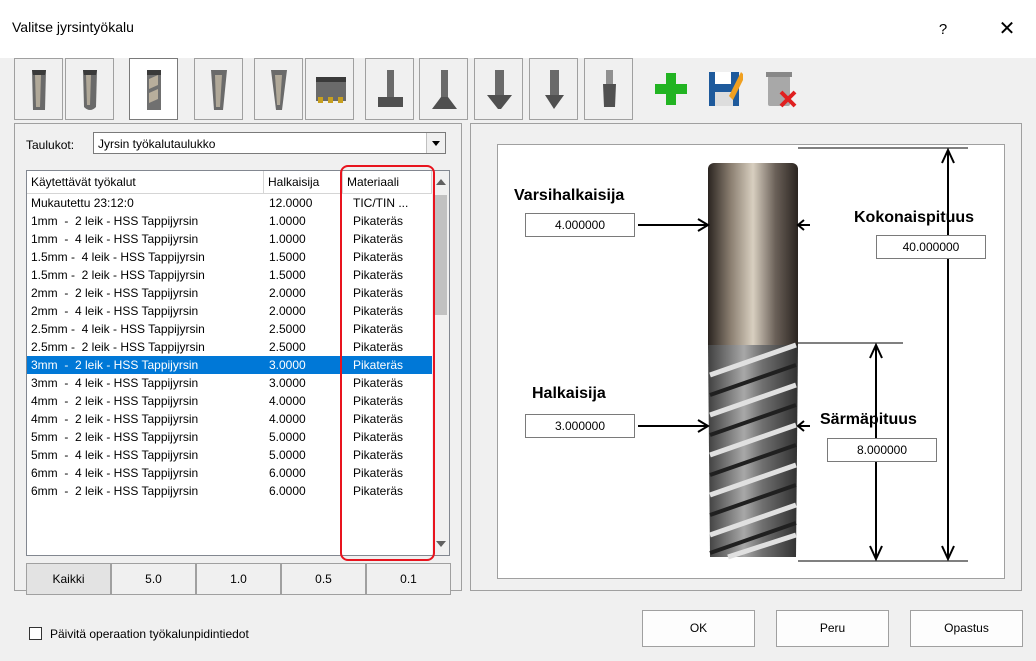 This screenshot has height=661, width=1036. What do you see at coordinates (118, 347) in the screenshot?
I see `table-cell-name: 2.5mm - 2 leik - HSS Tappijyrsin` at bounding box center [118, 347].